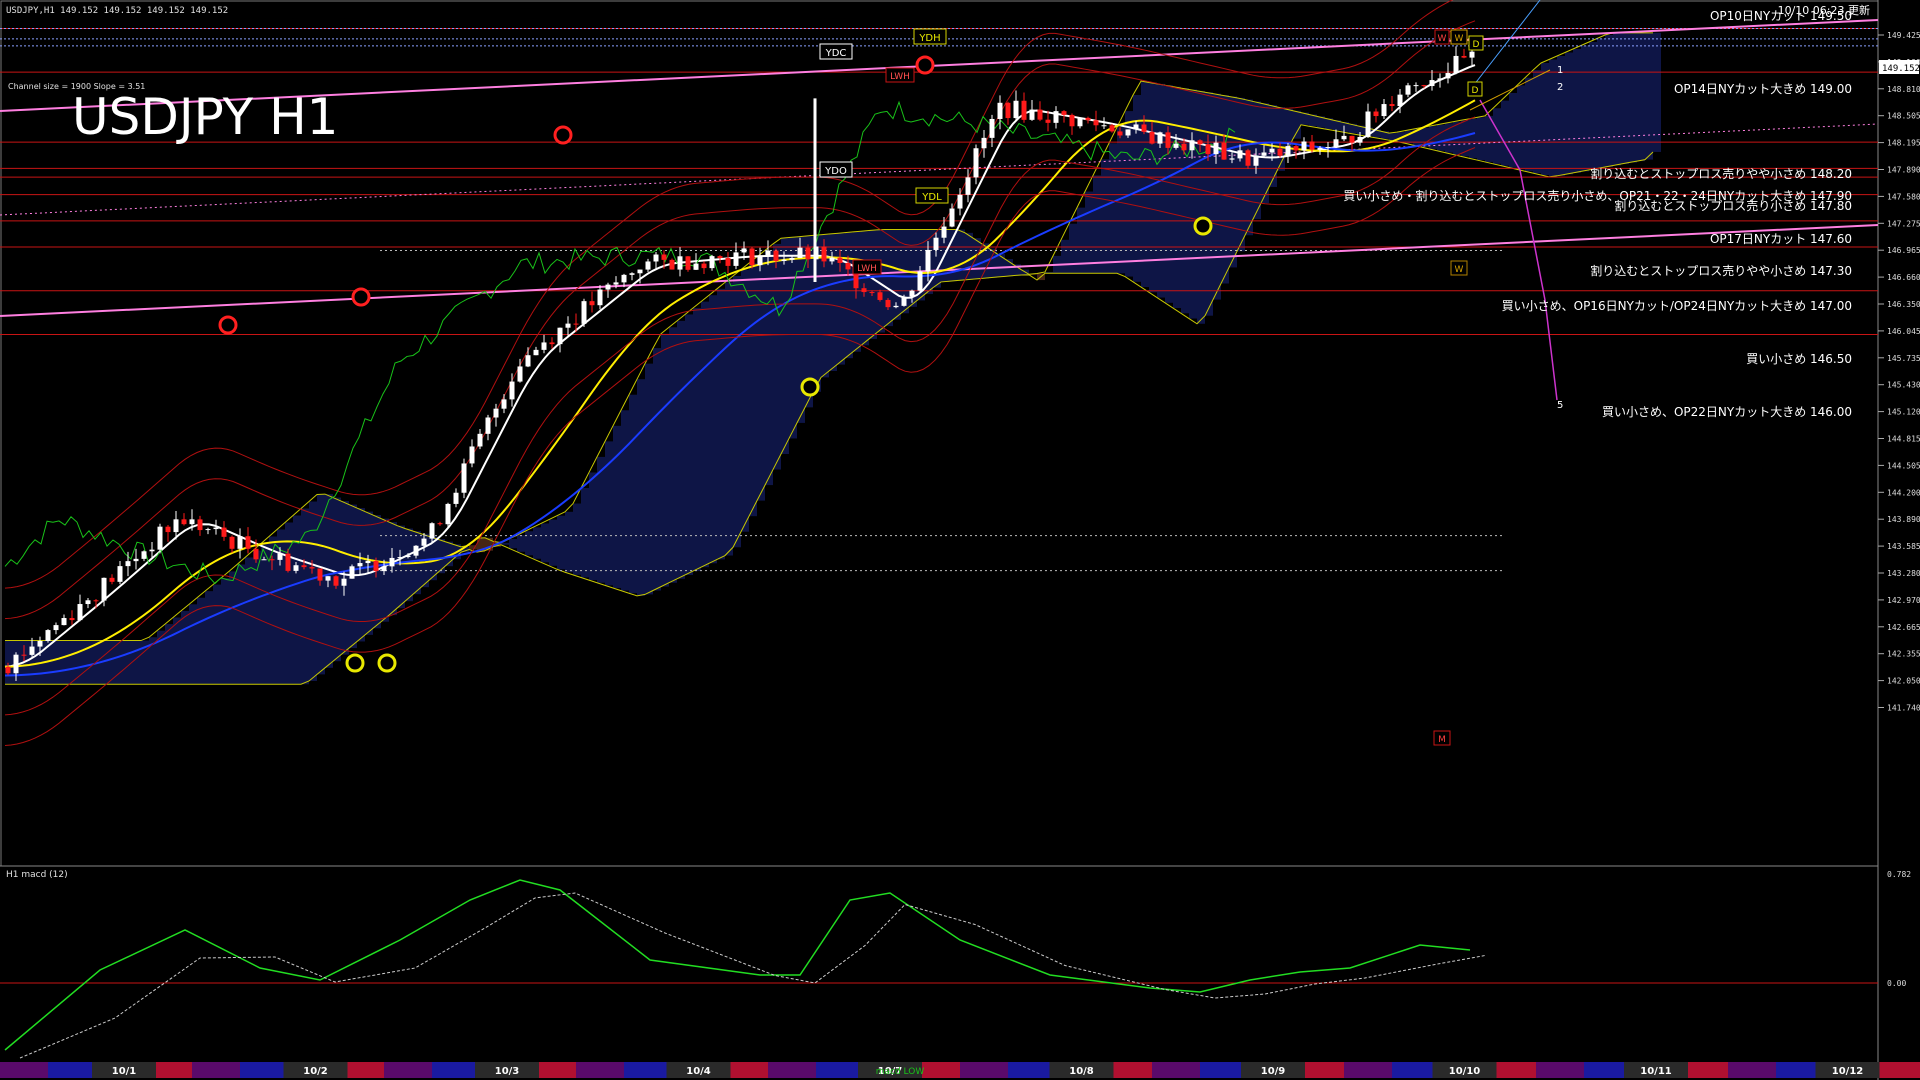  I want to click on level-label: 買い小さめ、OP22日NYカット大きめ 146.00, so click(1727, 412).